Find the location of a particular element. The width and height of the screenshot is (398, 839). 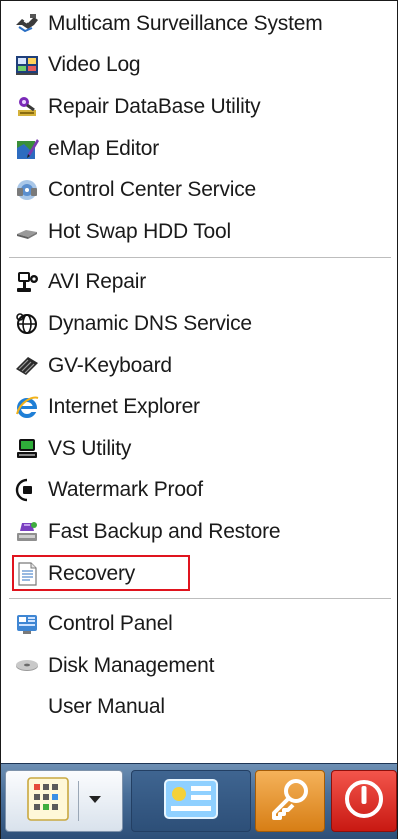

menu-item-label: User Manual is located at coordinates (106, 707).